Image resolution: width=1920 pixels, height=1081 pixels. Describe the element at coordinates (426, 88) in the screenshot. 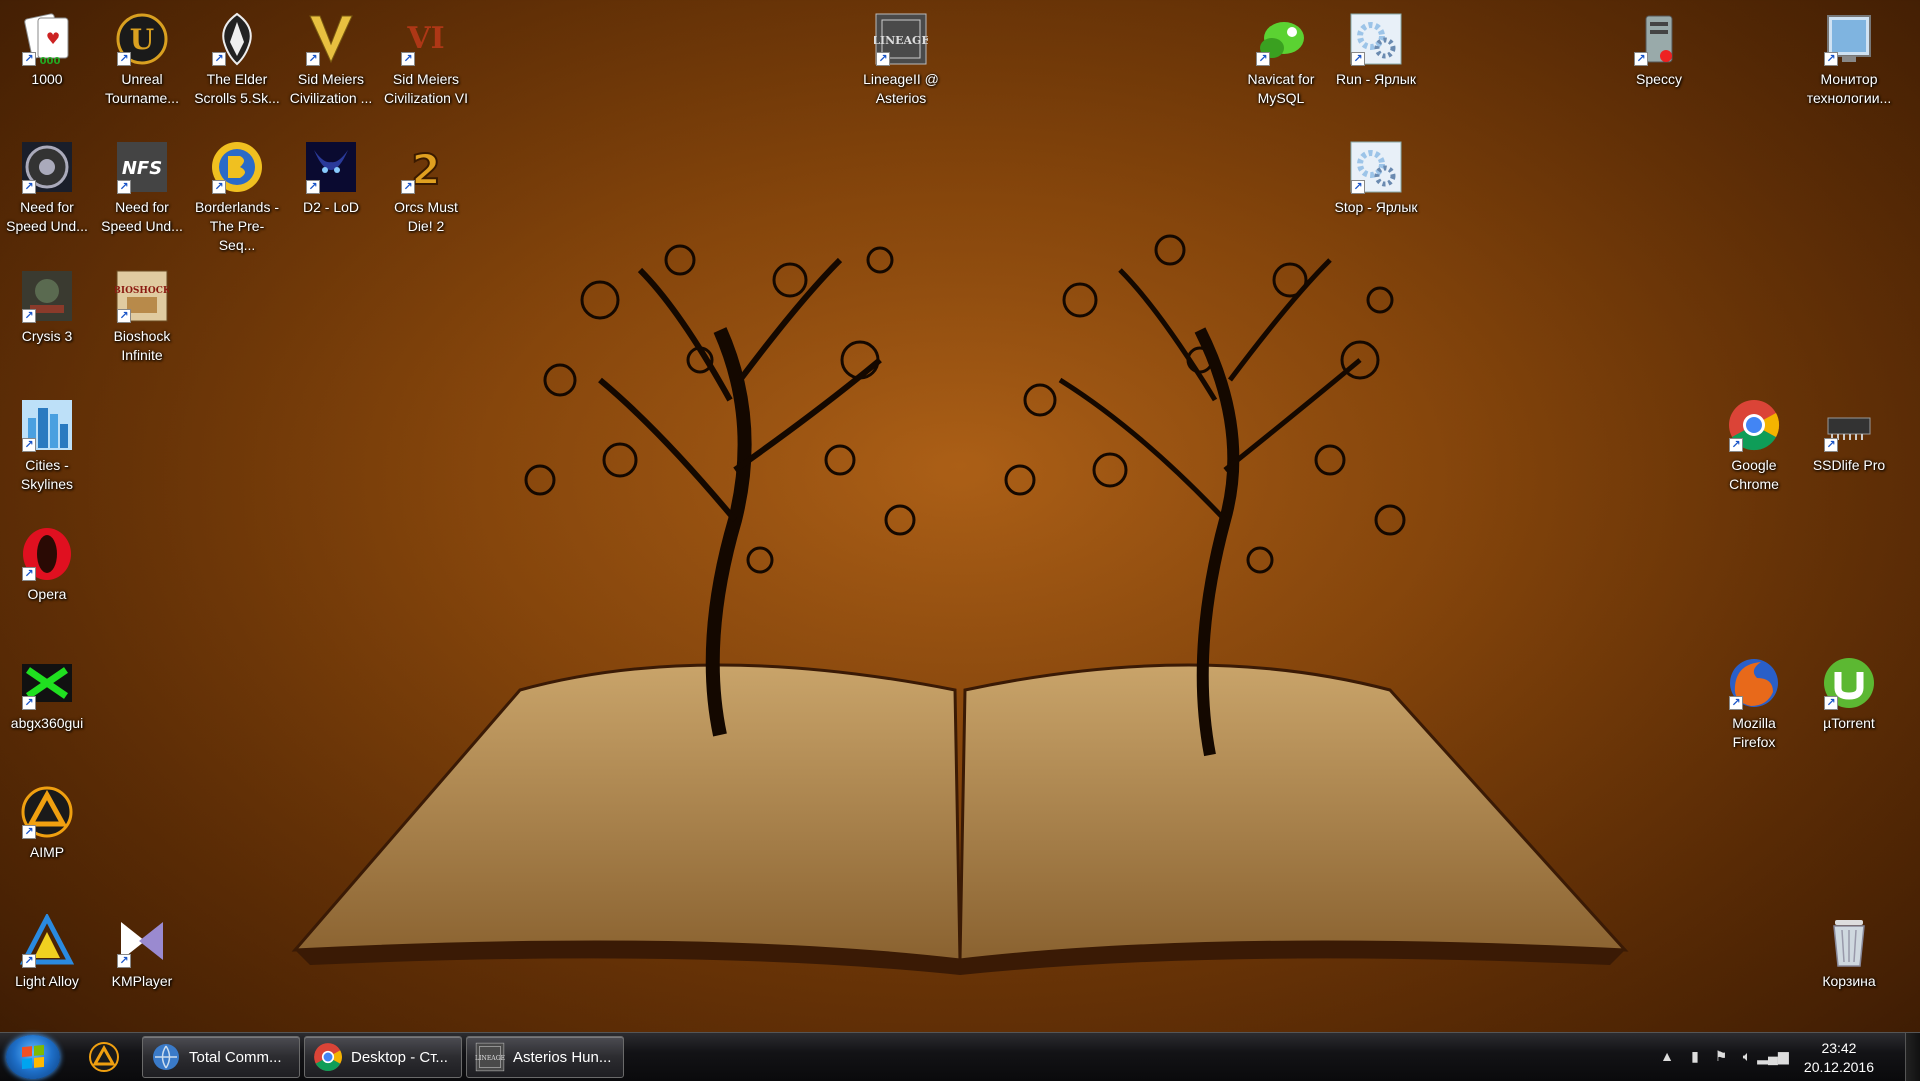

I see `desktop-icon-label: Sid Meiers Civilization VI` at that location.